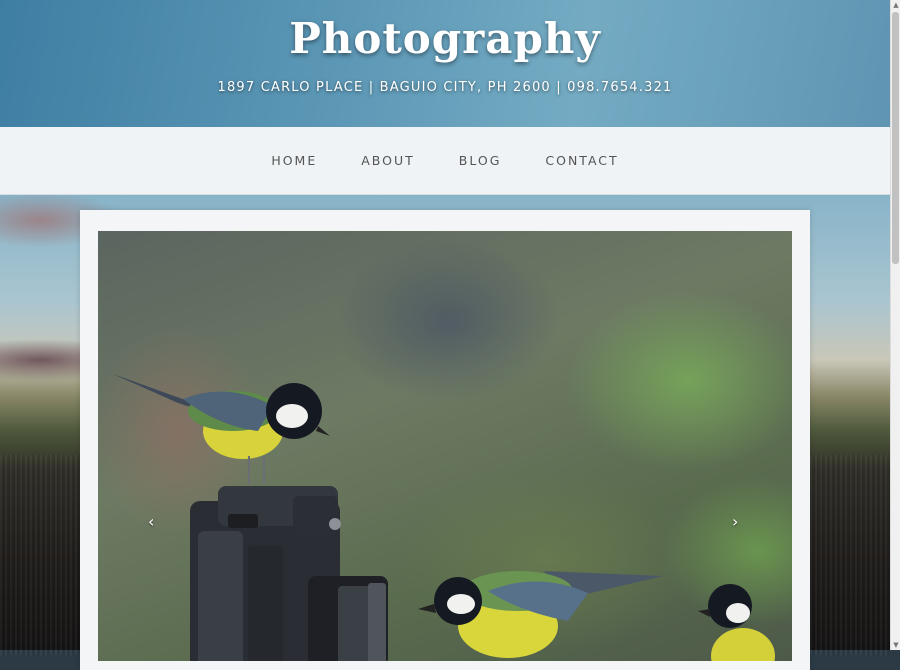  What do you see at coordinates (294, 160) in the screenshot?
I see `nav-item-home: HOME` at bounding box center [294, 160].